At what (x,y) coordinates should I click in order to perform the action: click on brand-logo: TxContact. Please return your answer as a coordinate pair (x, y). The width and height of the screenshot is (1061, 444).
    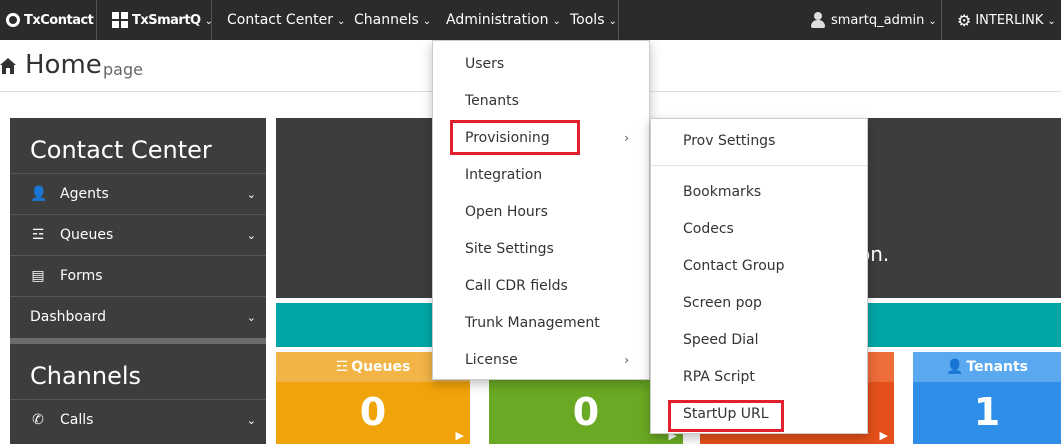
    Looking at the image, I should click on (50, 20).